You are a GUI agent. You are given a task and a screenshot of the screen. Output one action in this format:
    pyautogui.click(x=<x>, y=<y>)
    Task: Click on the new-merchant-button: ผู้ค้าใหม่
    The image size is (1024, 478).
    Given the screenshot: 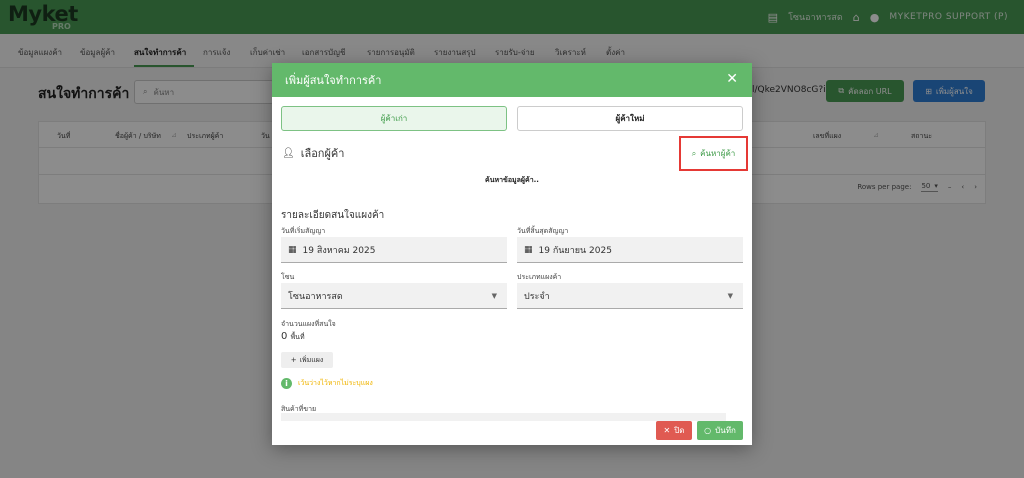 What is the action you would take?
    pyautogui.click(x=630, y=118)
    